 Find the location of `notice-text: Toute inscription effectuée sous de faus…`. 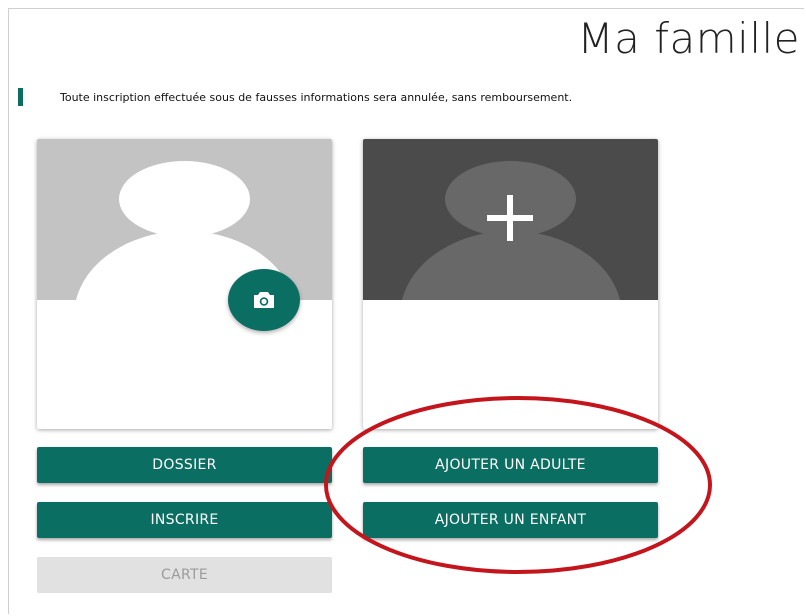

notice-text: Toute inscription effectuée sous de faus… is located at coordinates (316, 97).